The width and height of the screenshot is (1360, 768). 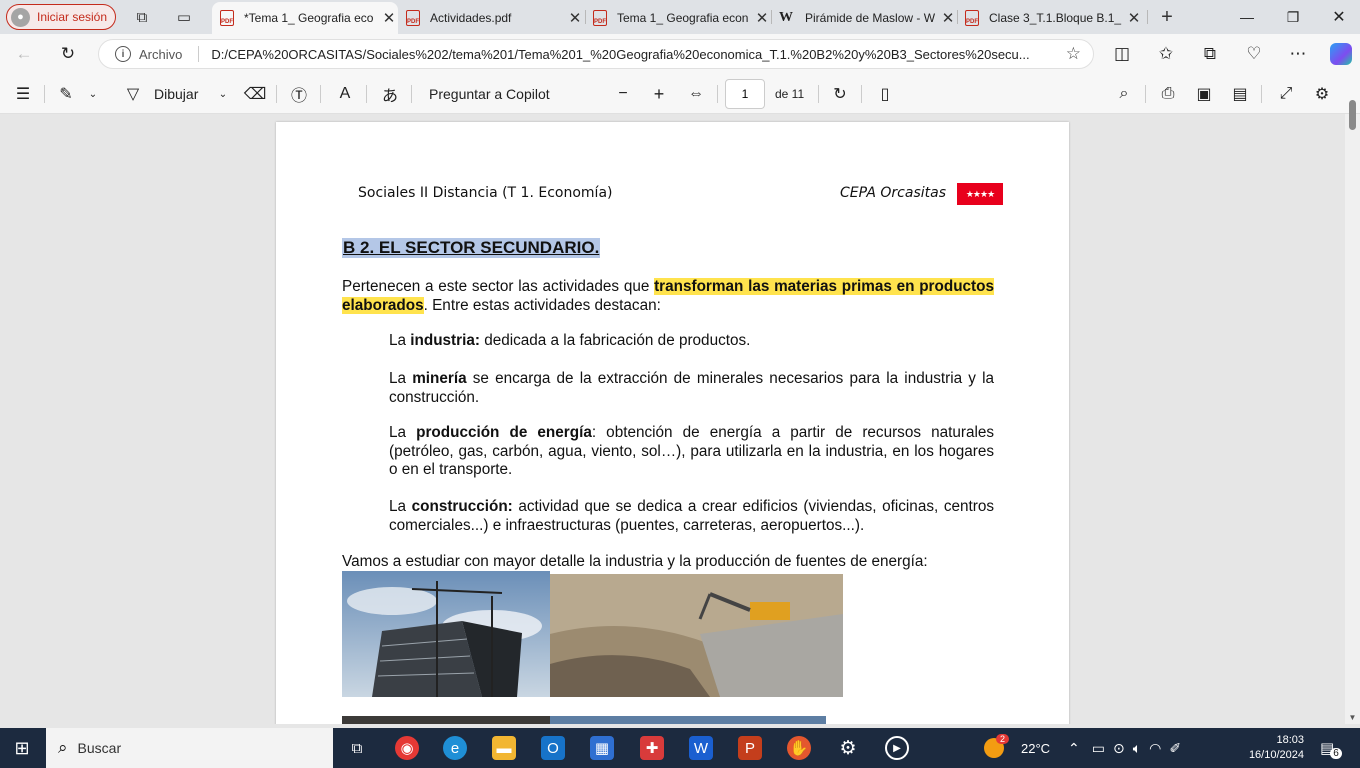 What do you see at coordinates (659, 94) in the screenshot?
I see `zoom-in-icon: +` at bounding box center [659, 94].